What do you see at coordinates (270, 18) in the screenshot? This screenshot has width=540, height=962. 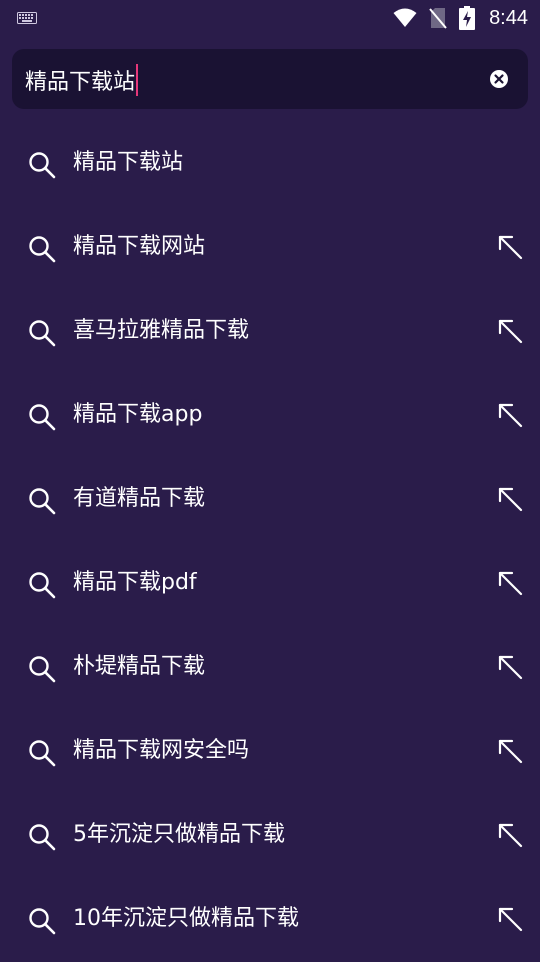 I see `status-bar: 8:44` at bounding box center [270, 18].